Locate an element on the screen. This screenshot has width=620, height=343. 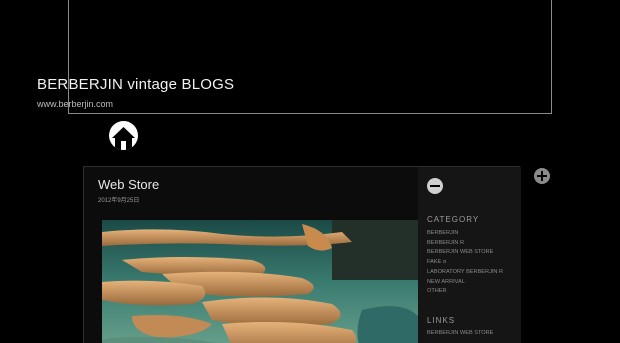
link-item: BERBERJIN WEB STORE is located at coordinates (460, 334).